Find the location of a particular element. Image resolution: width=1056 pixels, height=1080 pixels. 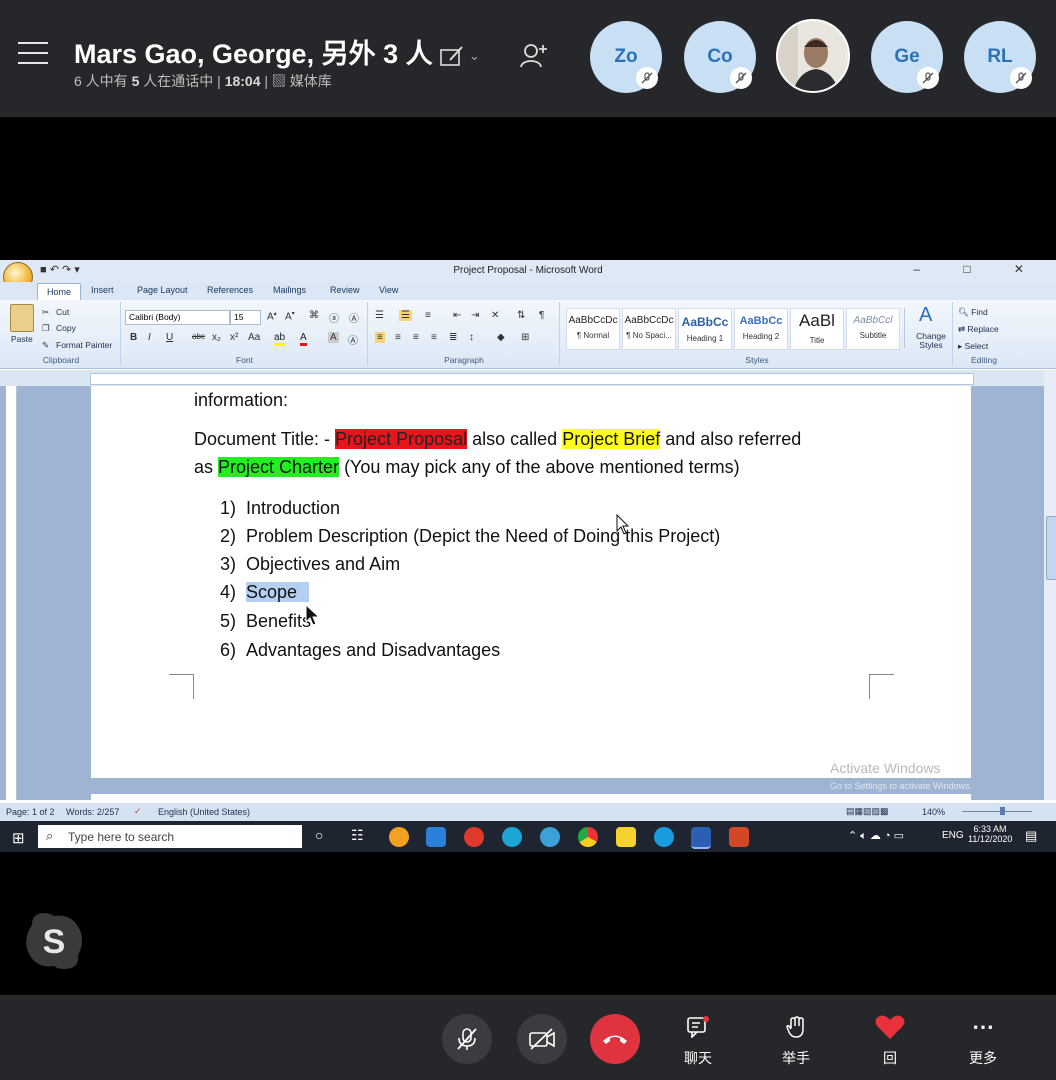

vertical-scrollbar is located at coordinates (1050, 585).